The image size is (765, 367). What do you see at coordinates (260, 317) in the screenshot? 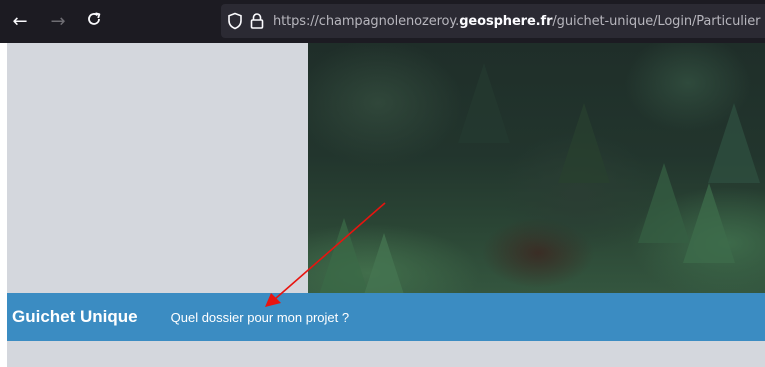
I see `project-file-nav-link: Quel dossier pour mon projet ?` at bounding box center [260, 317].